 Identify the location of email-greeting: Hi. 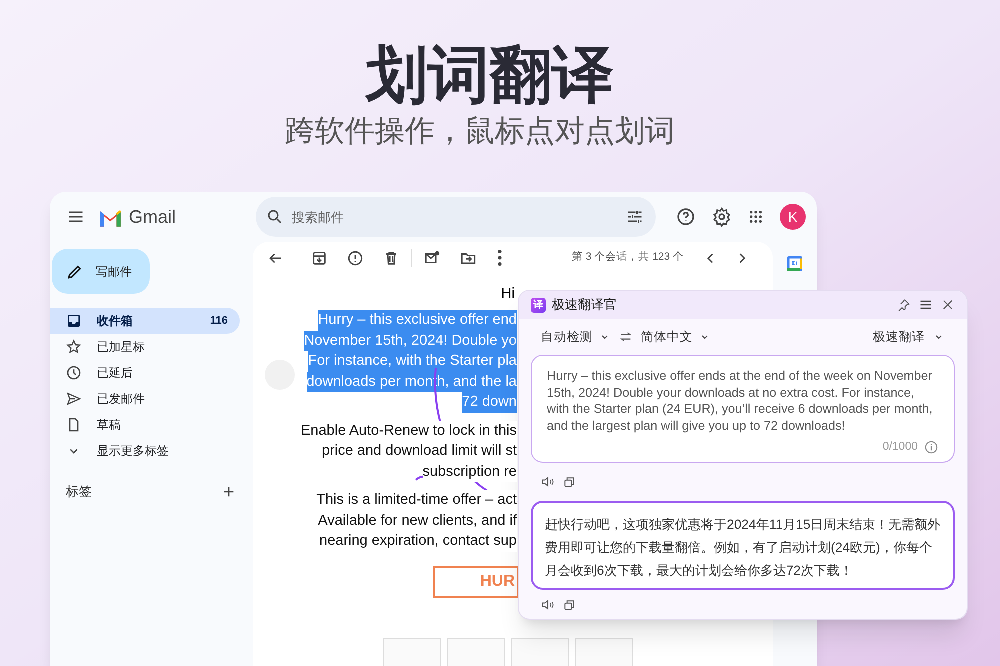
(508, 294).